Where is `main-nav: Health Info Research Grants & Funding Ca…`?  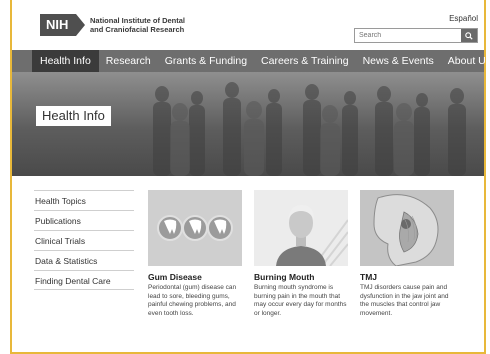
main-nav: Health Info Research Grants & Funding Ca… is located at coordinates (251, 61).